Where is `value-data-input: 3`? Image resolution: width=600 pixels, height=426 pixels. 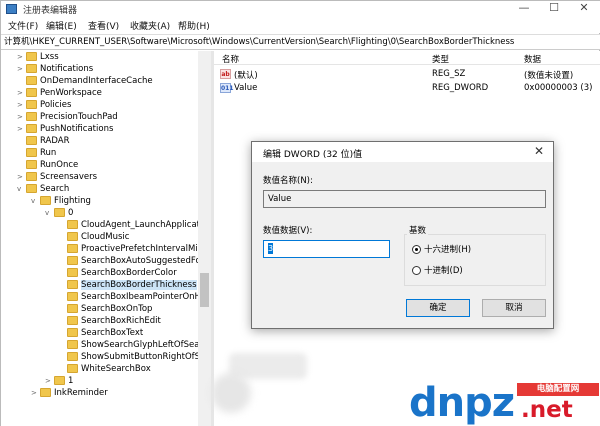
value-data-input: 3 is located at coordinates (326, 249).